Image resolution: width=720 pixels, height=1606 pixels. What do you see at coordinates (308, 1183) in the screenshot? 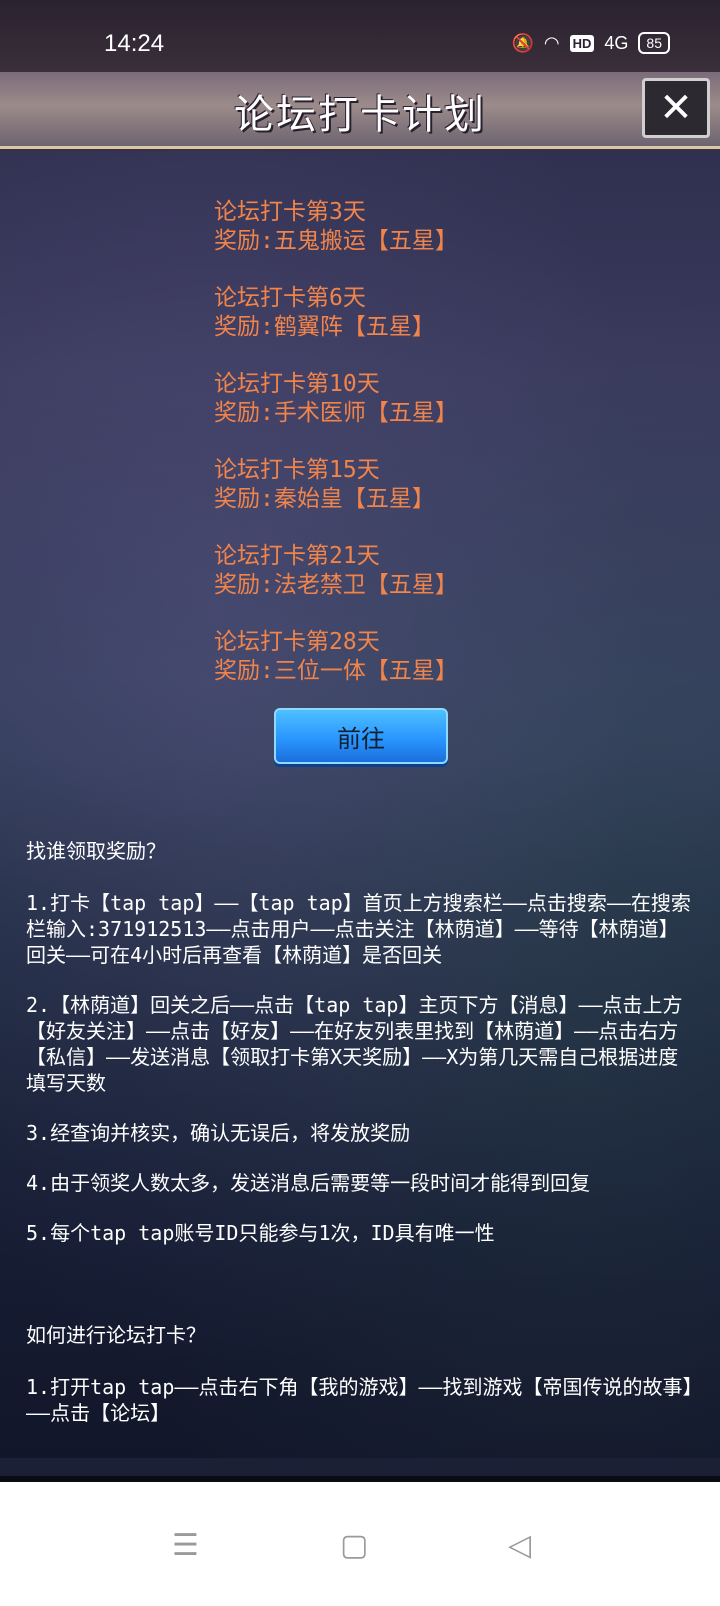
I see `claim-step: 4.由于领奖人数太多，发送消息后需要等一段时间才能得到回复` at bounding box center [308, 1183].